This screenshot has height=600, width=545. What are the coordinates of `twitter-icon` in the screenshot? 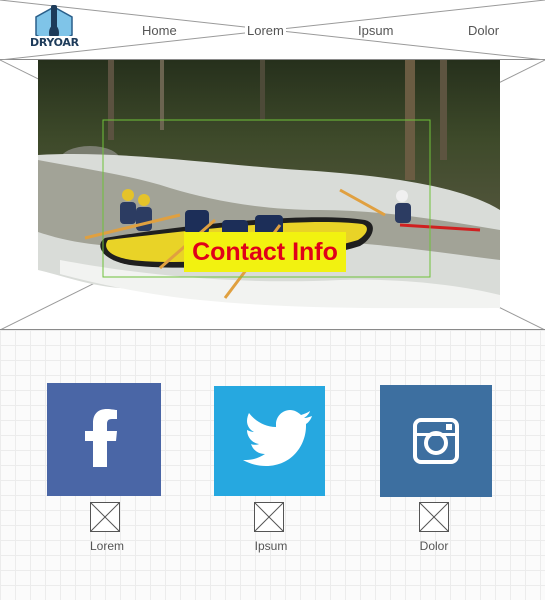 It's located at (269, 441).